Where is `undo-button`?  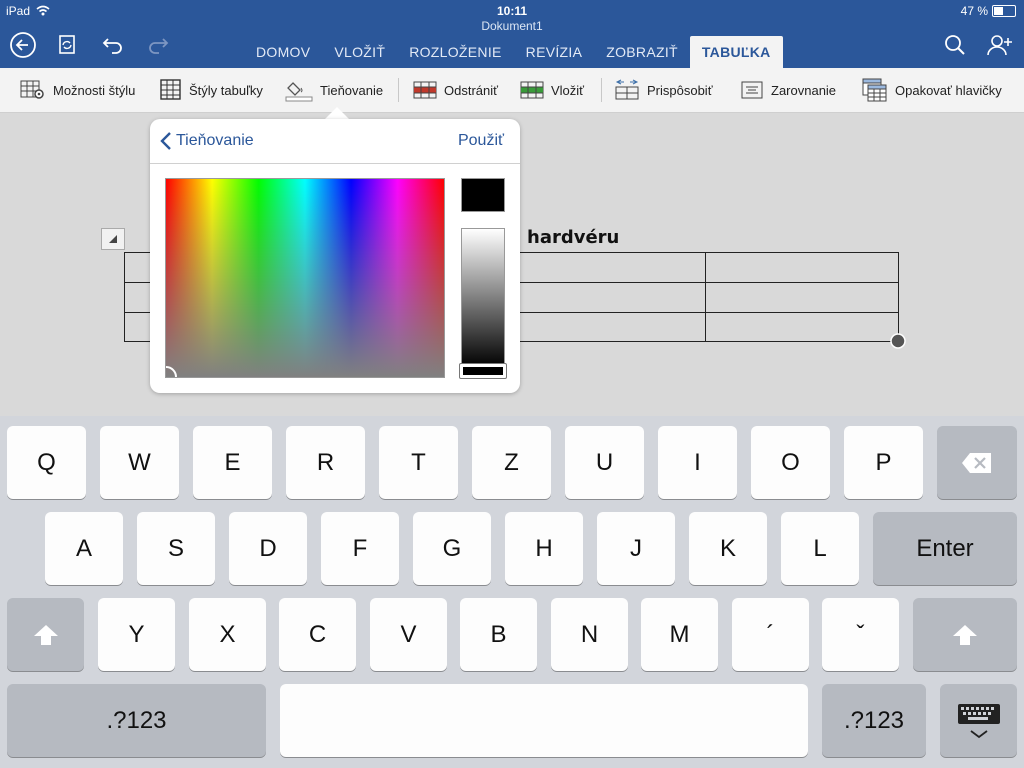
undo-button is located at coordinates (113, 45).